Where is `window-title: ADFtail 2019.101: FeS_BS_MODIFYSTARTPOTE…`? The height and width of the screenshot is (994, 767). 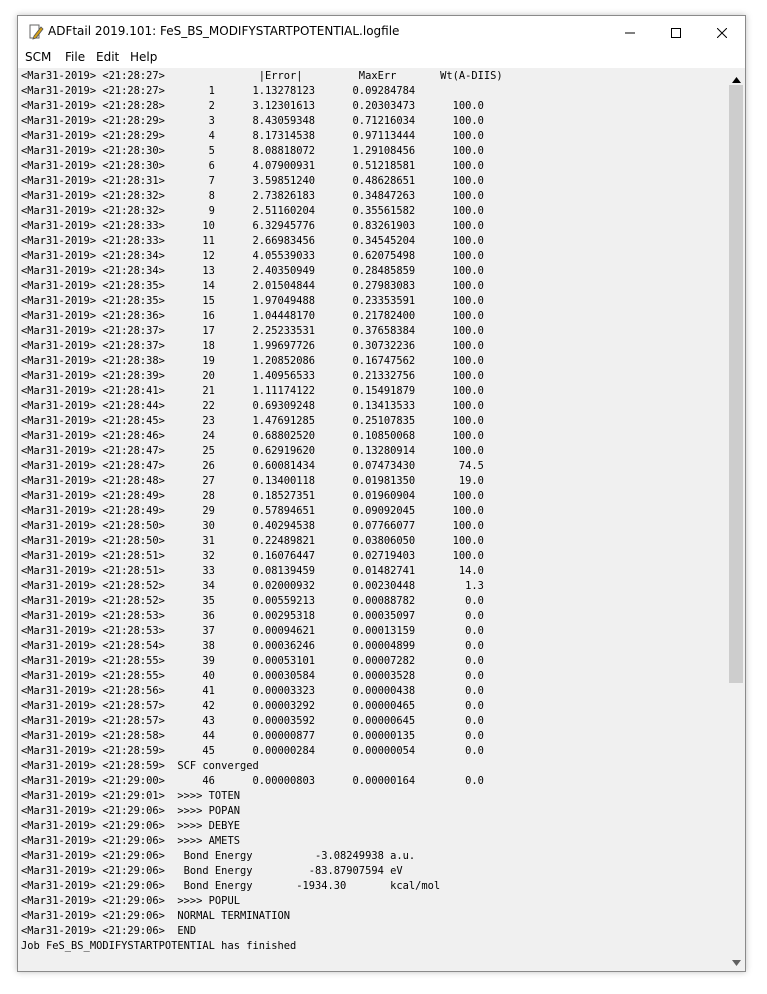 window-title: ADFtail 2019.101: FeS_BS_MODIFYSTARTPOTE… is located at coordinates (224, 31).